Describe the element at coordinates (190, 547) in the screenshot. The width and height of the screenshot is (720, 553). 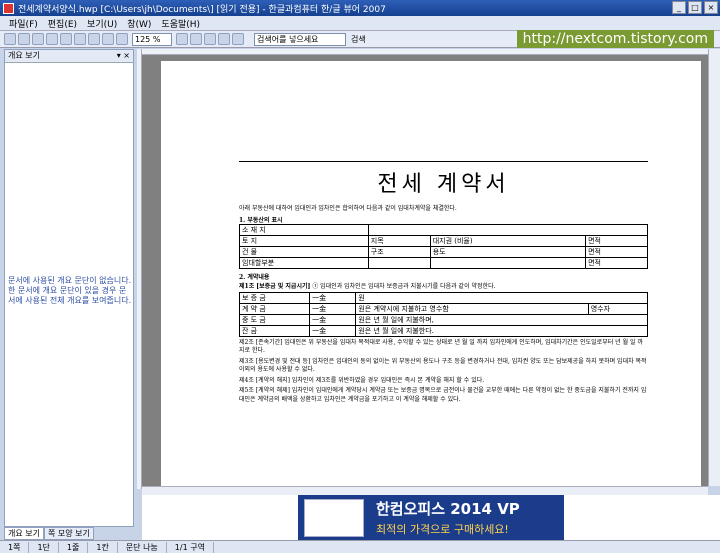
I see `status-section: 1/1 구역` at that location.